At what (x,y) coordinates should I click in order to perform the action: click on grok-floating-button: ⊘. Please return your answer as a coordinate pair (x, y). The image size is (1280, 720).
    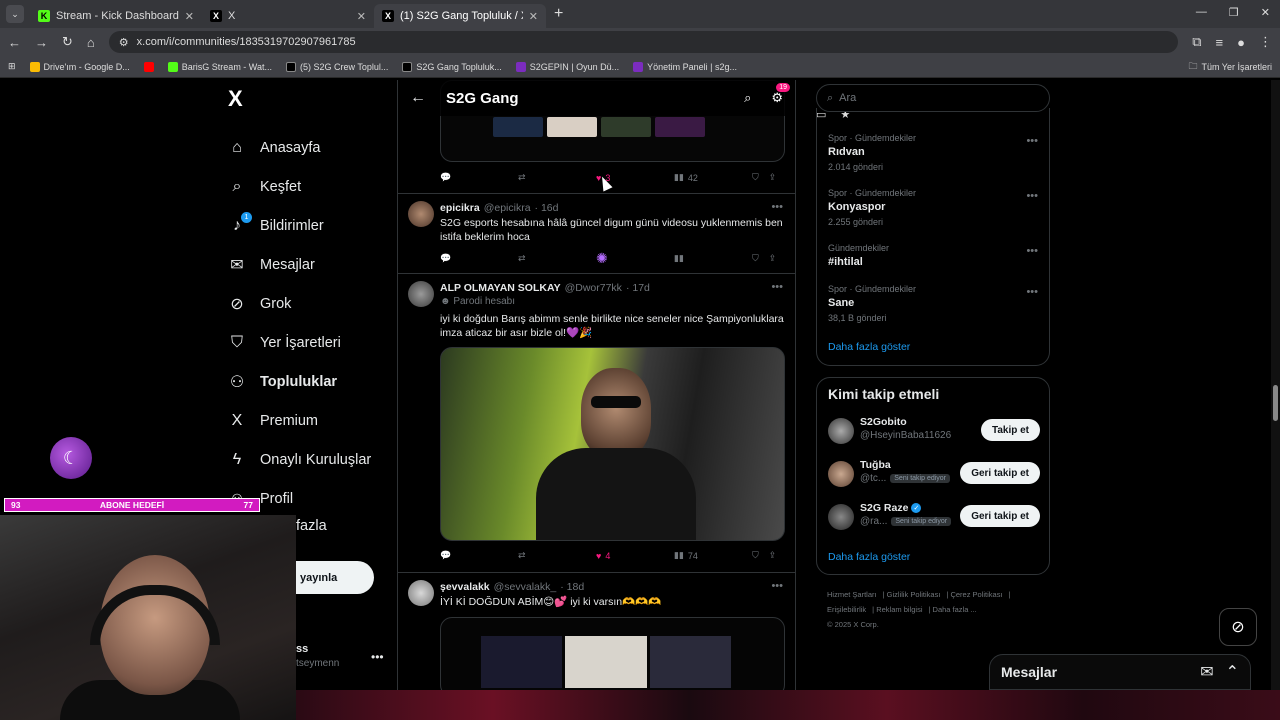
    Looking at the image, I should click on (1238, 627).